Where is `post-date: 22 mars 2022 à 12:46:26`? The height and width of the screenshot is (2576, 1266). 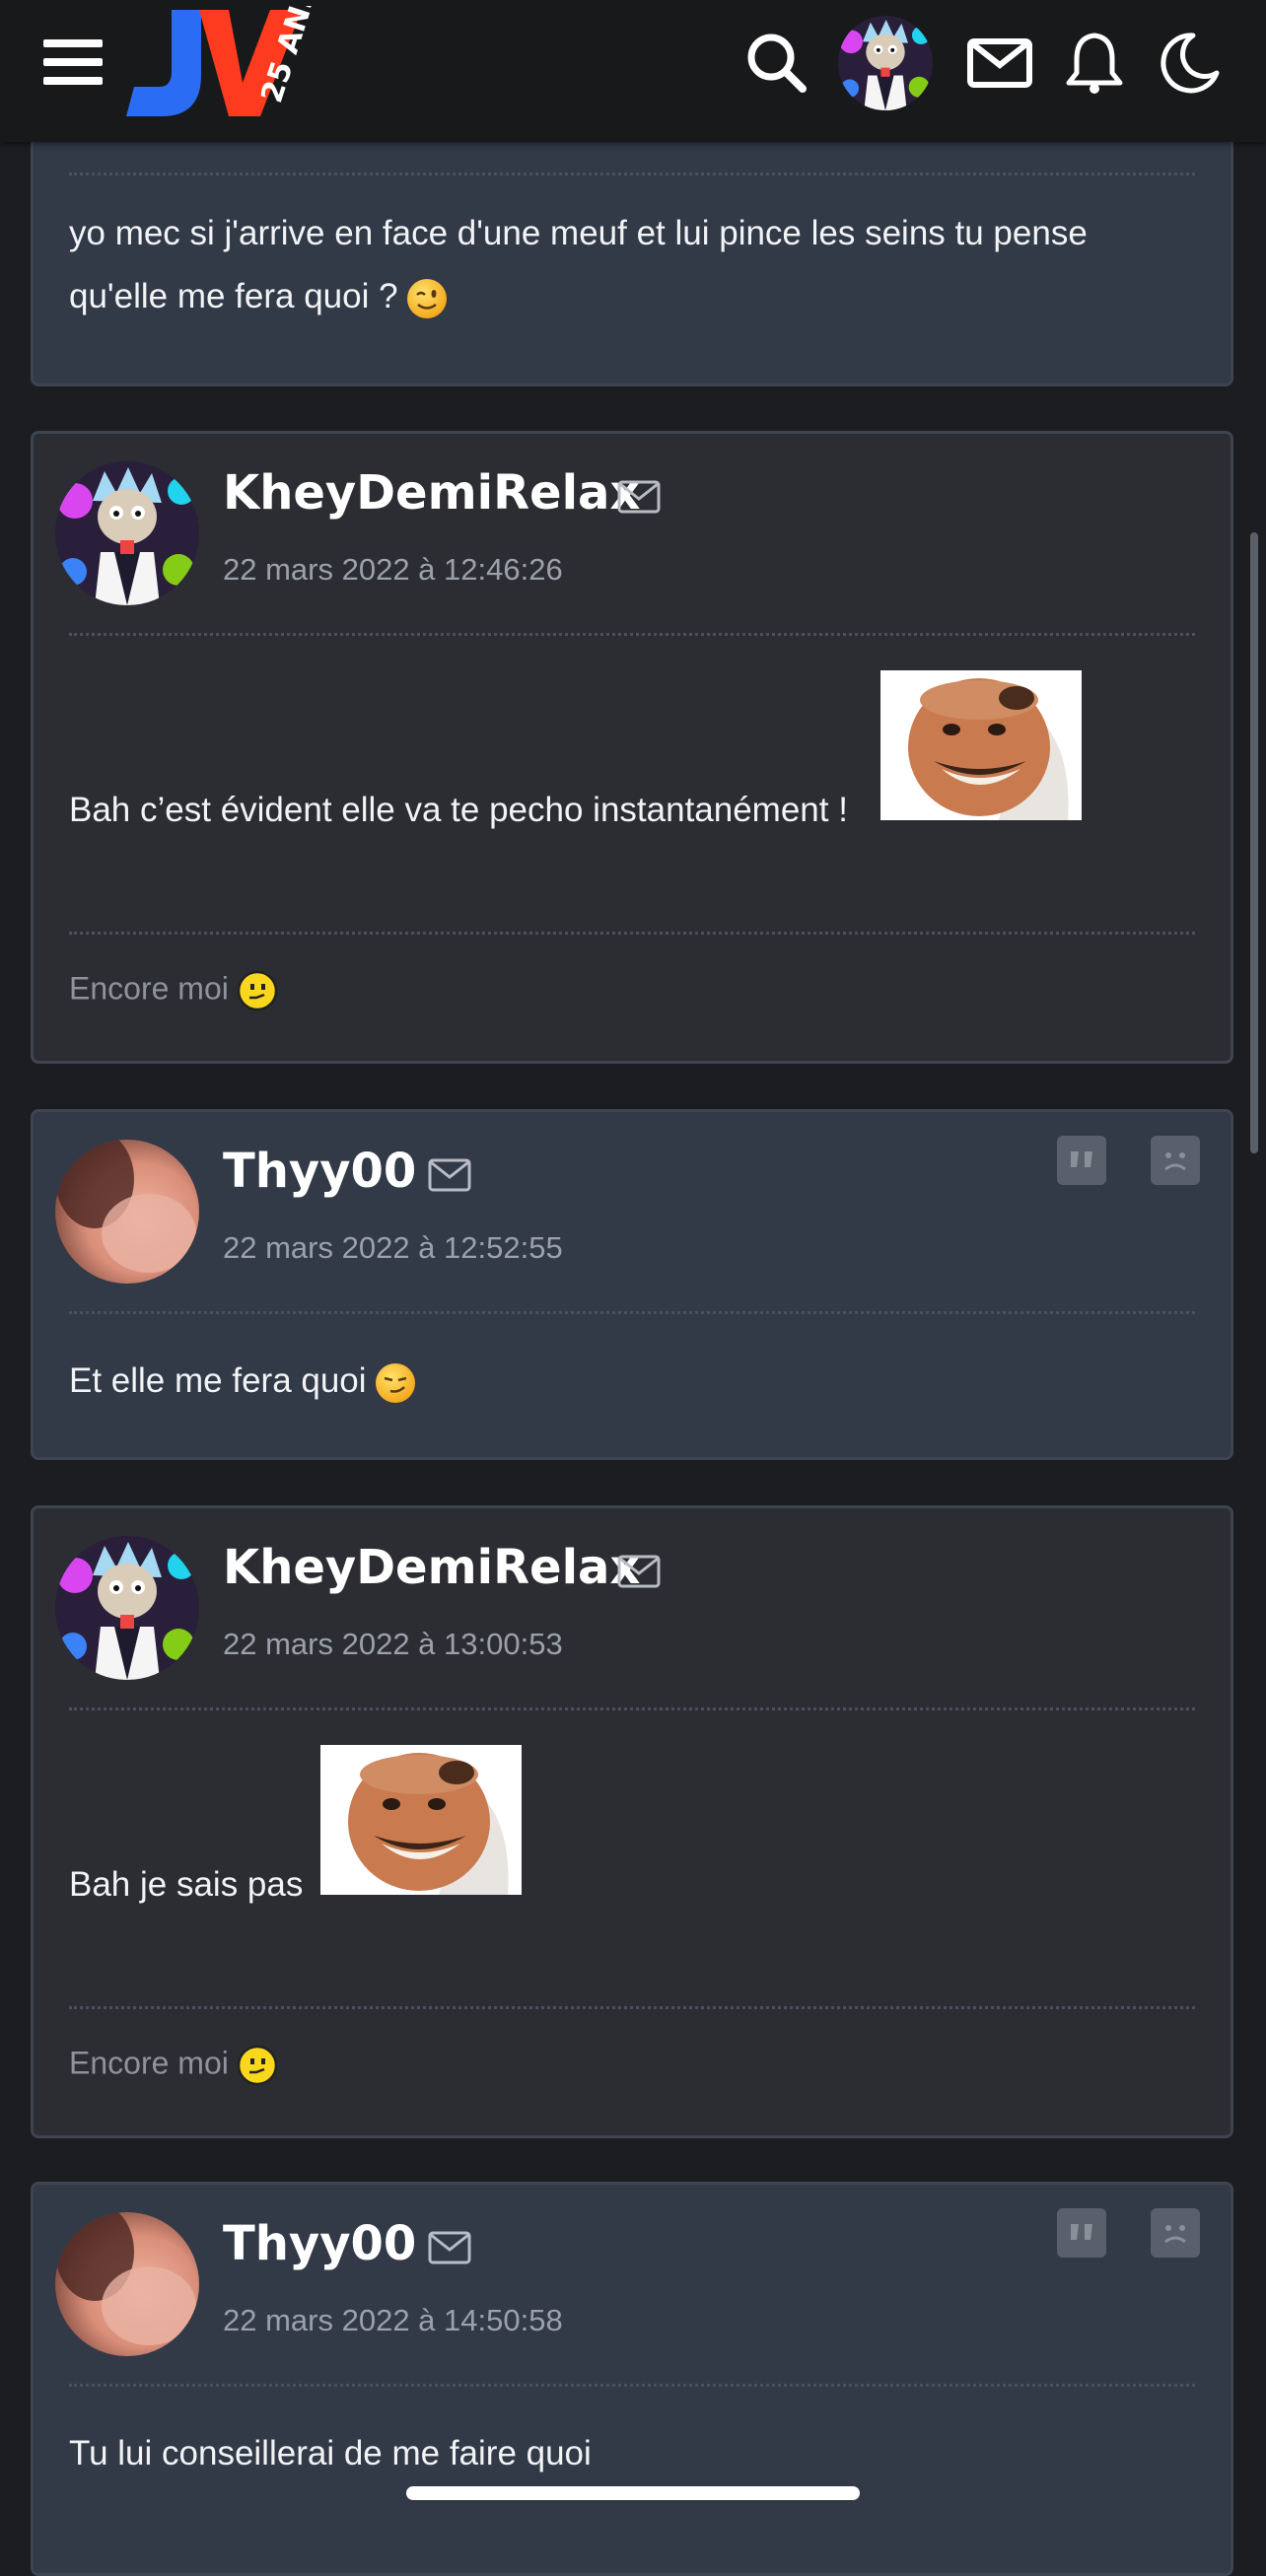
post-date: 22 mars 2022 à 12:46:26 is located at coordinates (393, 570).